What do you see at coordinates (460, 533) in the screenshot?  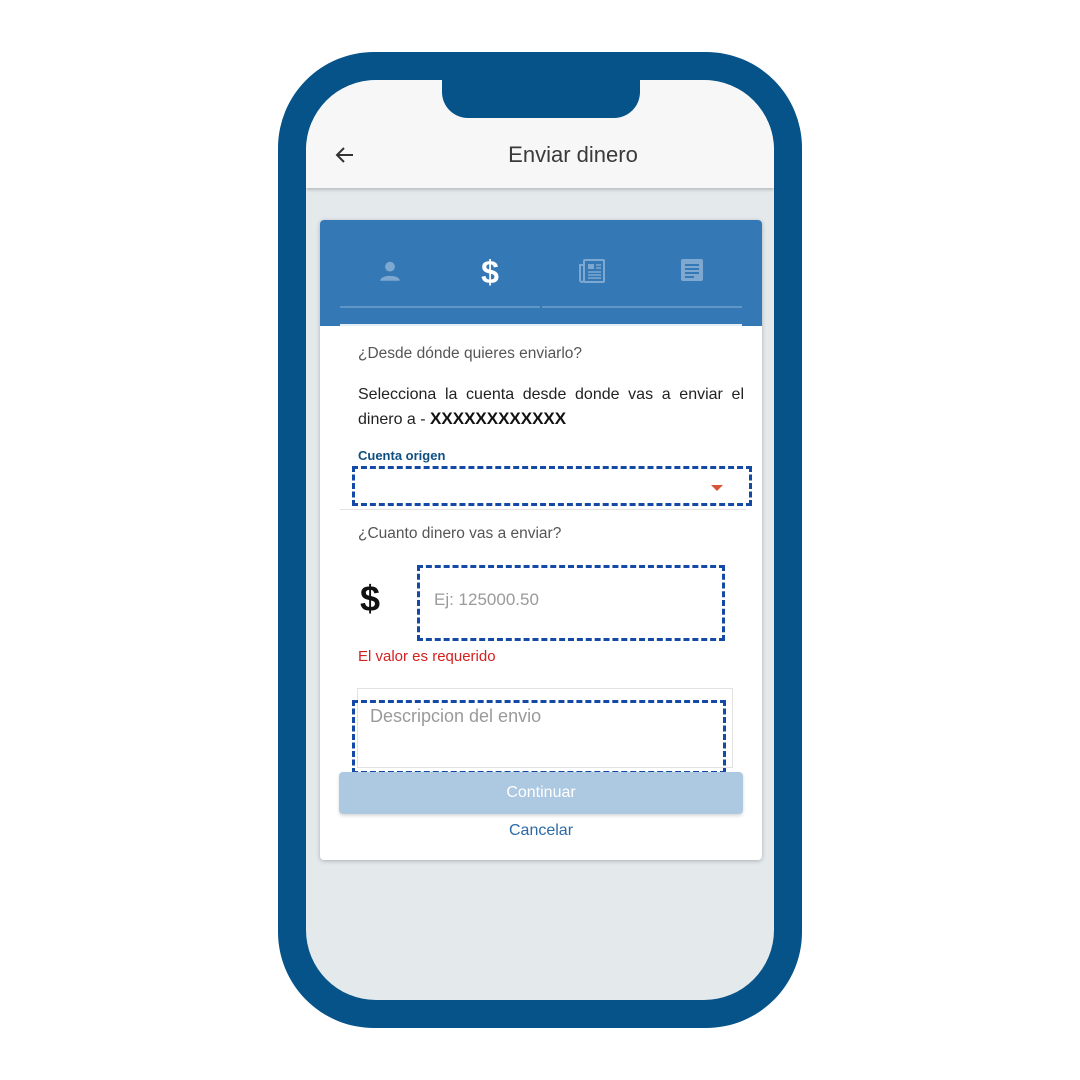 I see `amount-question: ¿Cuanto dinero vas a enviar?` at bounding box center [460, 533].